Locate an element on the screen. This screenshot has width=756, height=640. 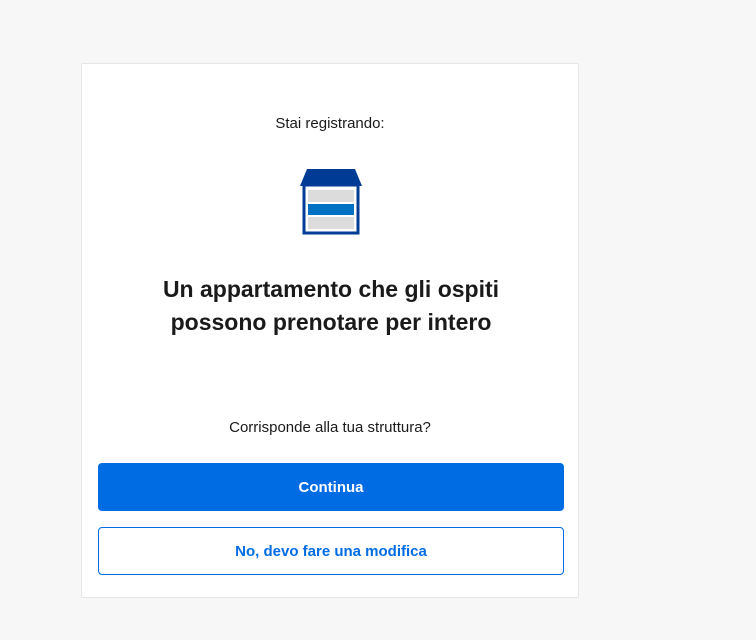
modify-button: No, devo fare una modifica is located at coordinates (331, 551).